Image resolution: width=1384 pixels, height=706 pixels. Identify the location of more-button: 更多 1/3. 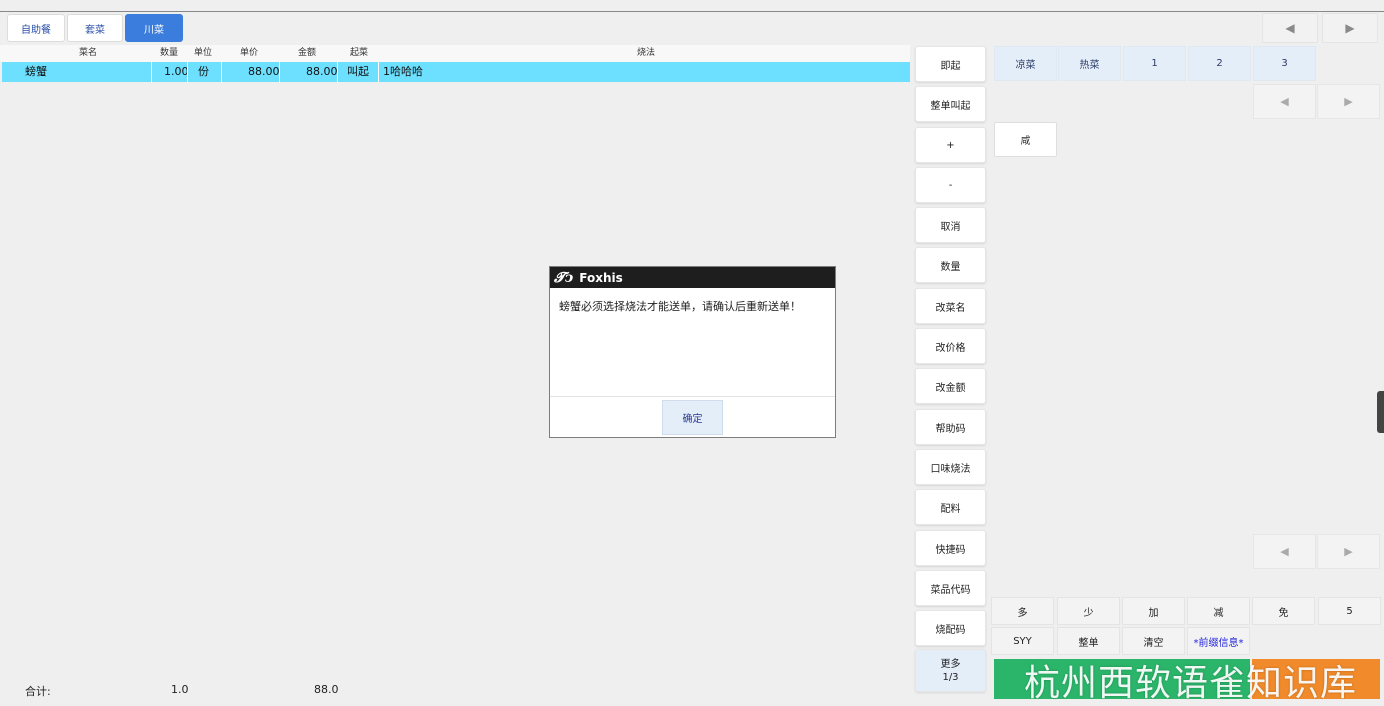
(950, 670).